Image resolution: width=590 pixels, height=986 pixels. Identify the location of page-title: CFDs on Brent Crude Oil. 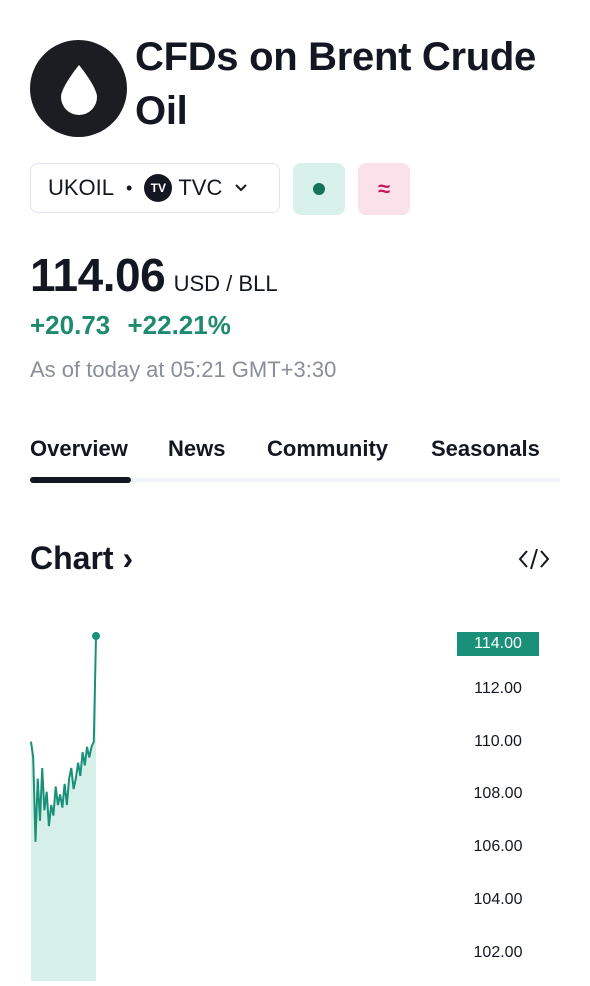
(335, 84).